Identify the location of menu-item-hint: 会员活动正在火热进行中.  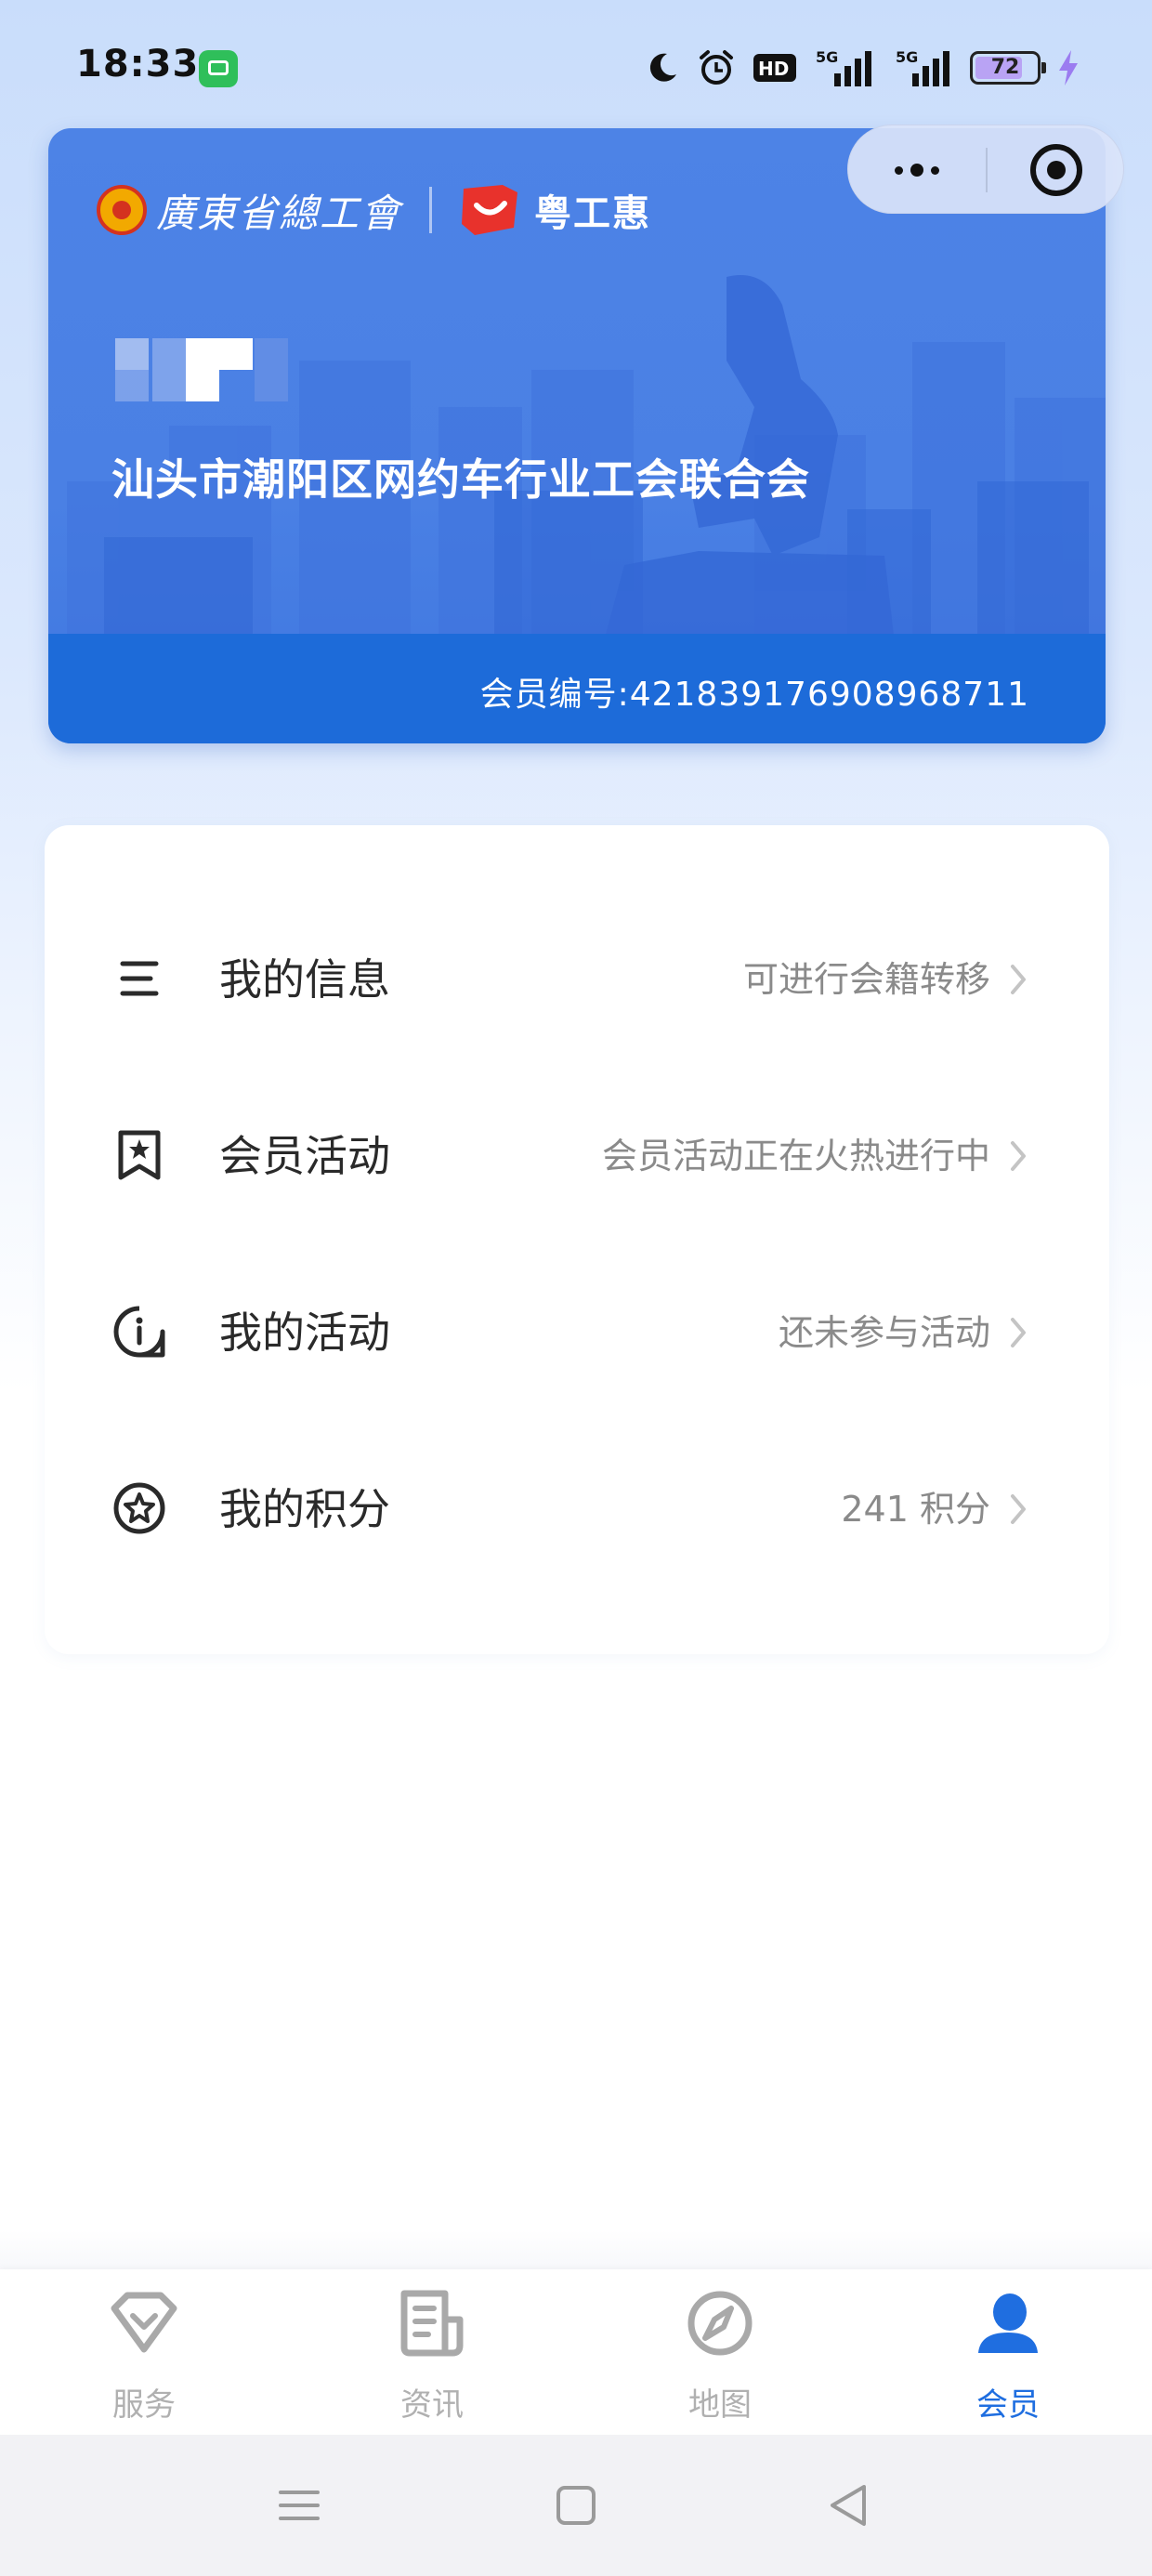
(795, 1156).